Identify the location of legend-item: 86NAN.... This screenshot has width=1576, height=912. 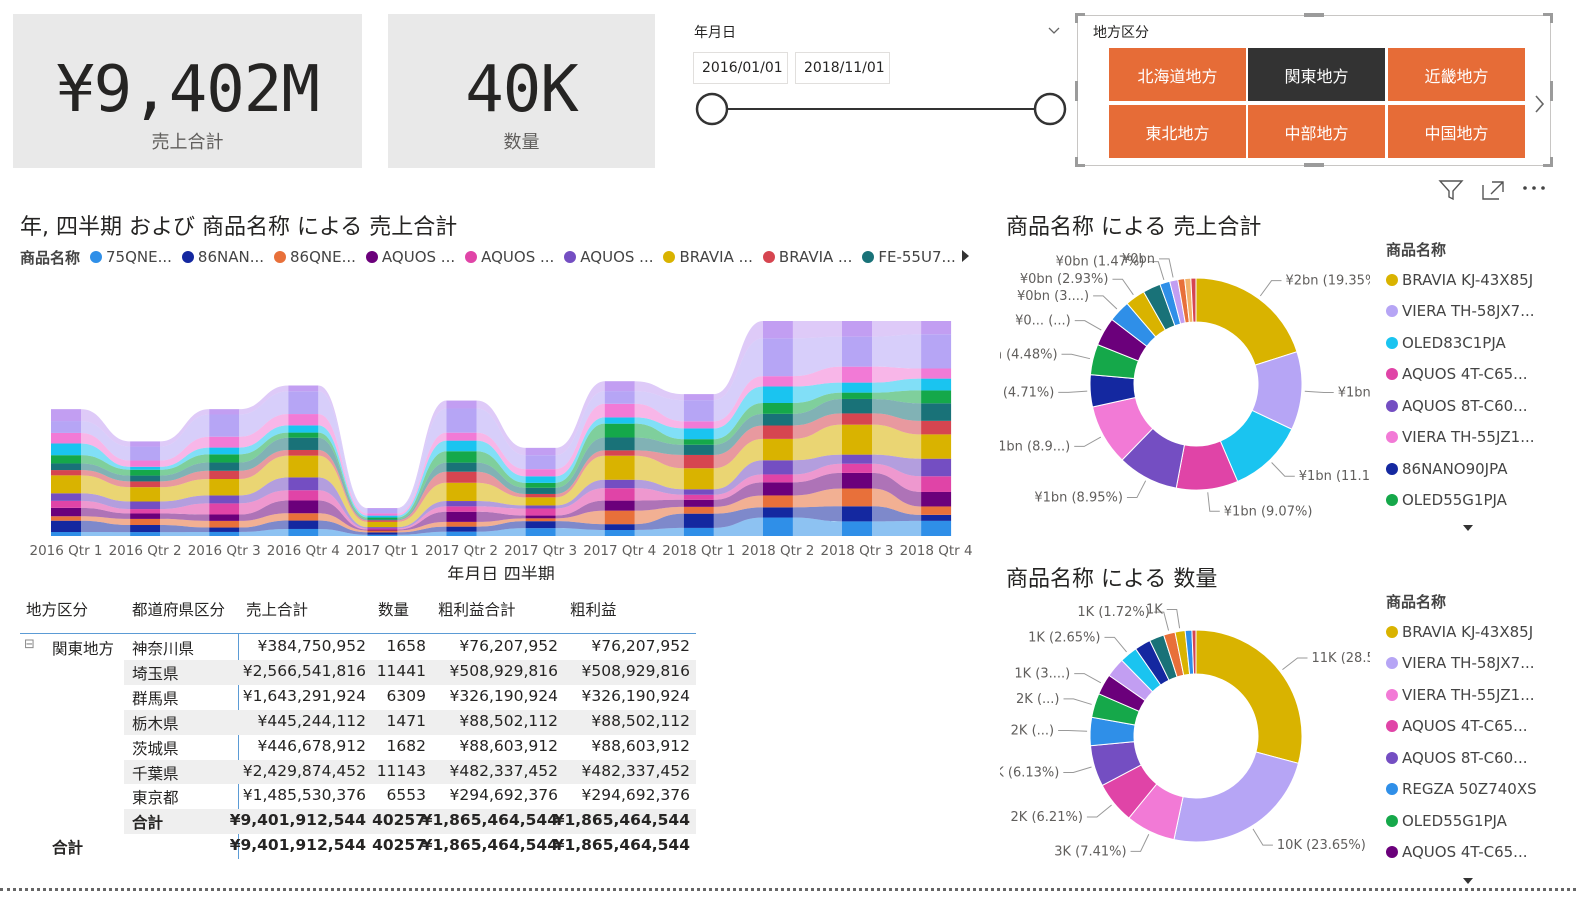
(222, 257).